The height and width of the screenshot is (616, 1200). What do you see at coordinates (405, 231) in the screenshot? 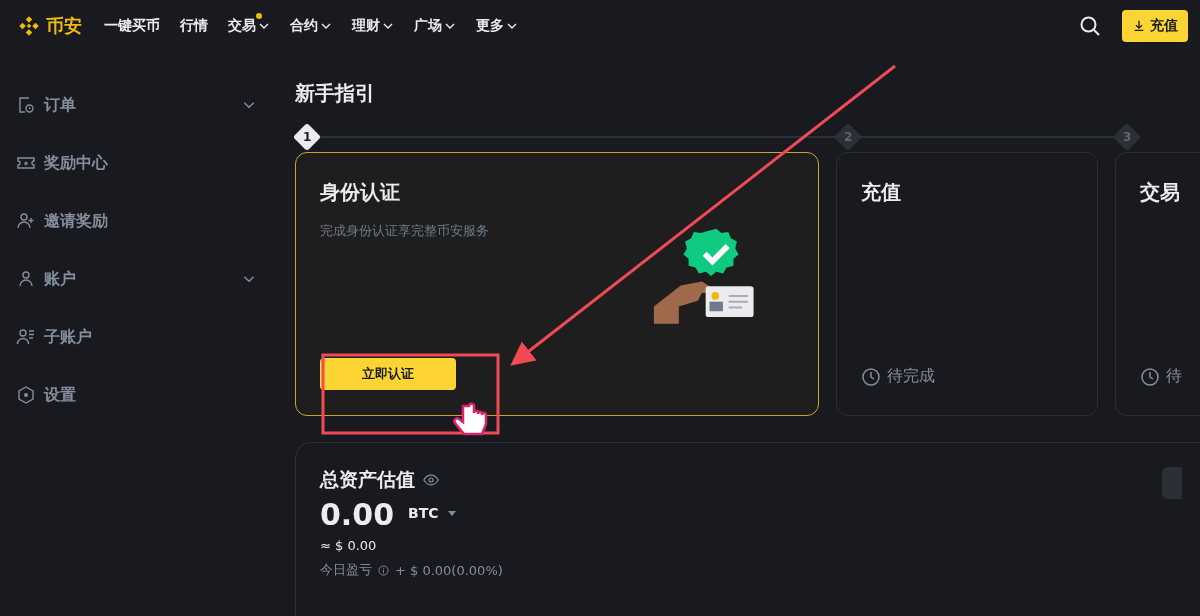
I see `card-description: 完成身份认证享完整币安服务` at bounding box center [405, 231].